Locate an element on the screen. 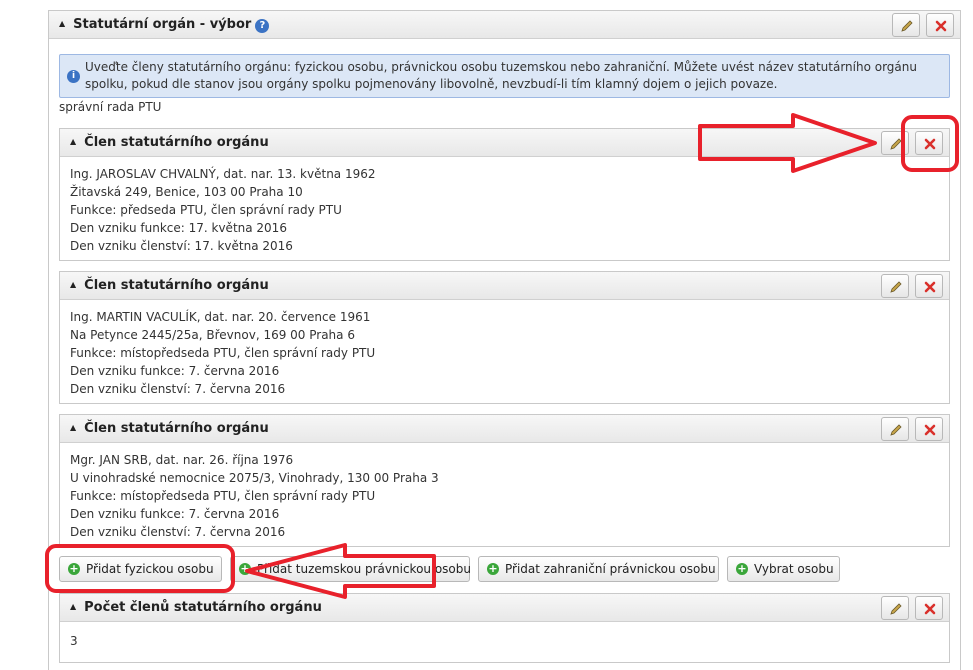 Image resolution: width=973 pixels, height=670 pixels. add-person-label: Přidat fyzickou osobu is located at coordinates (150, 569).